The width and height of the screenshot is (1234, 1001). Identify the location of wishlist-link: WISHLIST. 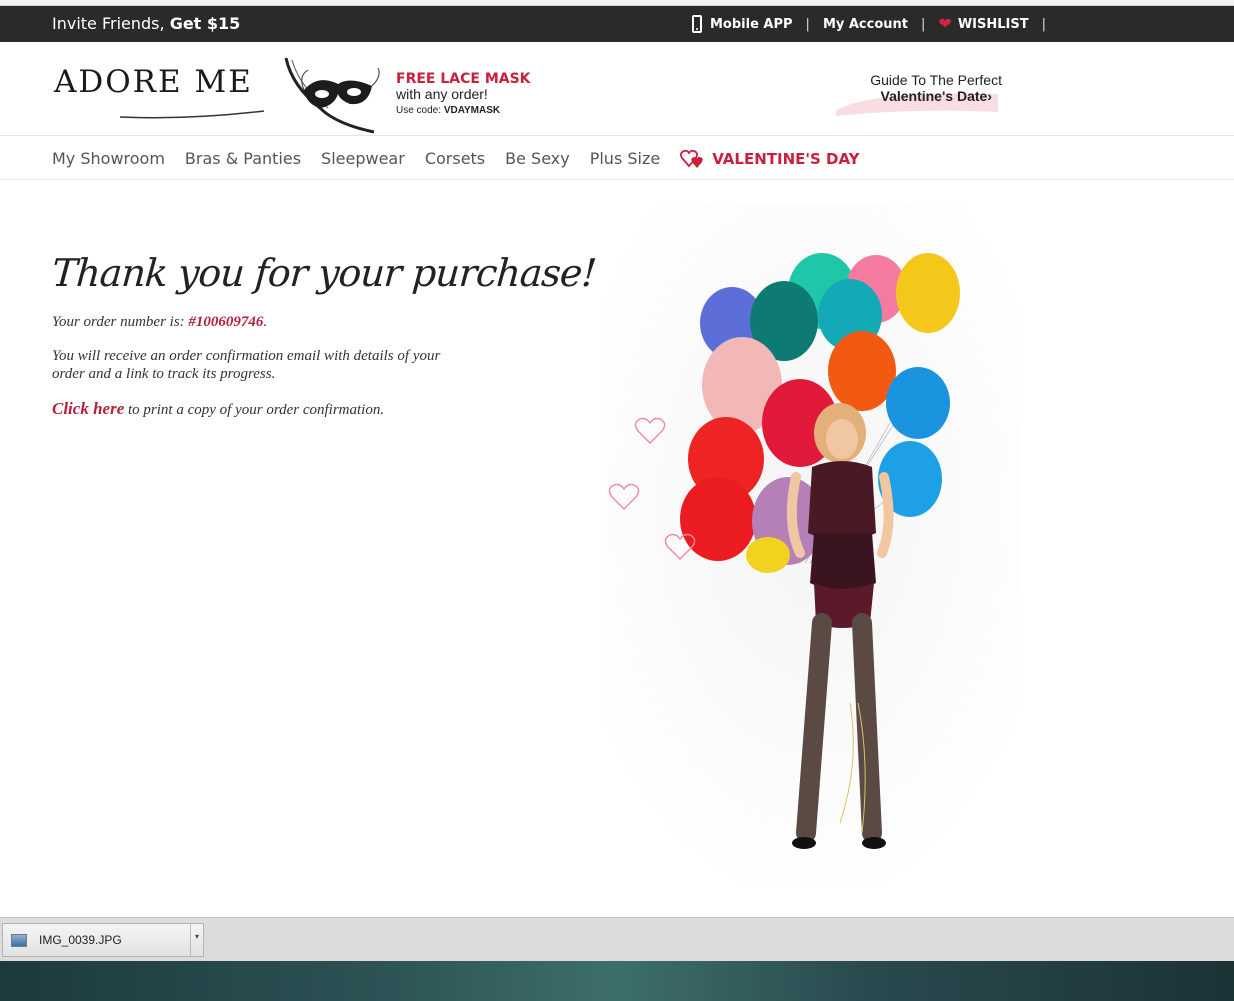
(993, 24).